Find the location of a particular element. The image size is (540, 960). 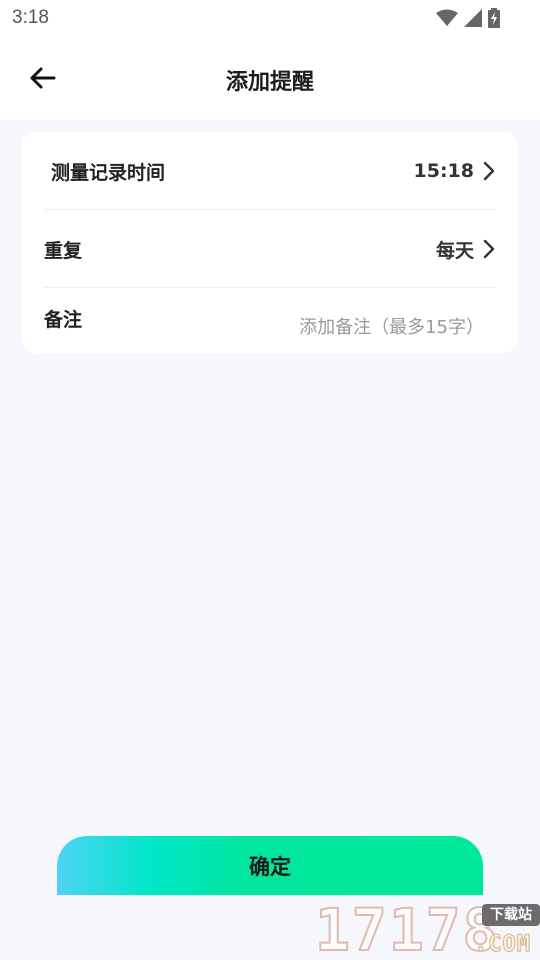

status-icons is located at coordinates (468, 18).